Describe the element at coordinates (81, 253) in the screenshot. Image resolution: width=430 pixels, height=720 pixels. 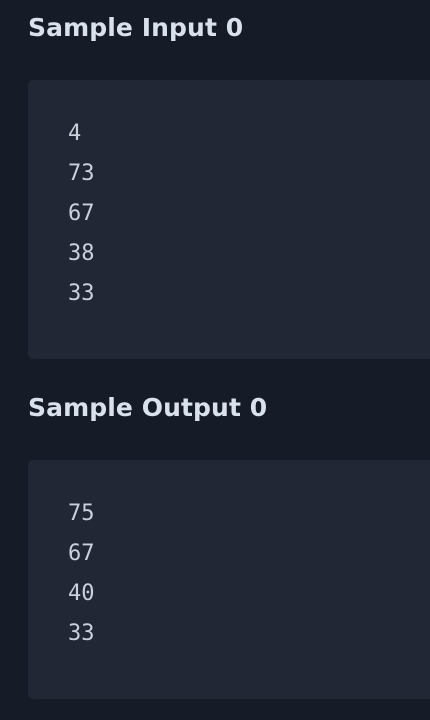
I see `code-line: 38` at that location.